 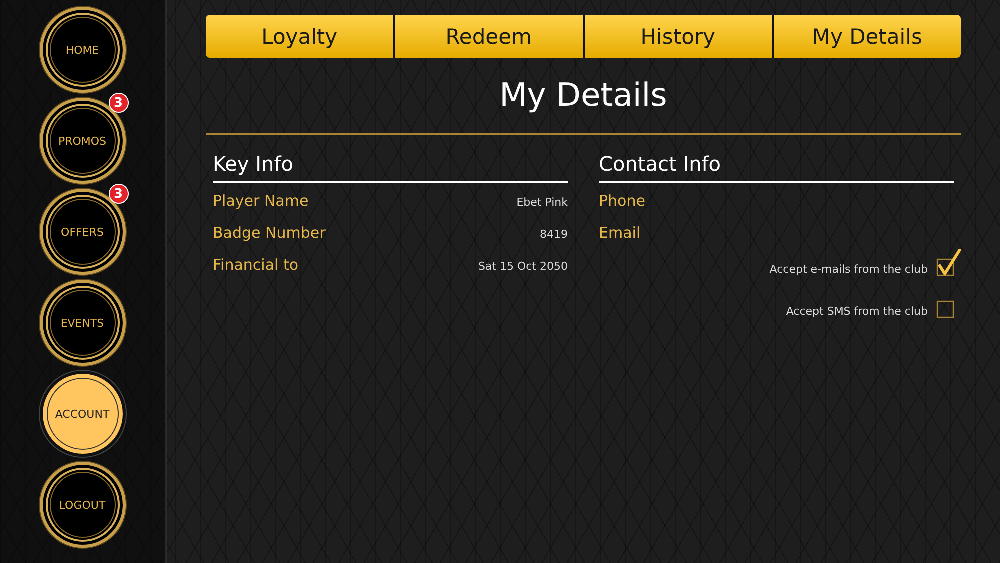 I want to click on field-label: Phone, so click(x=622, y=201).